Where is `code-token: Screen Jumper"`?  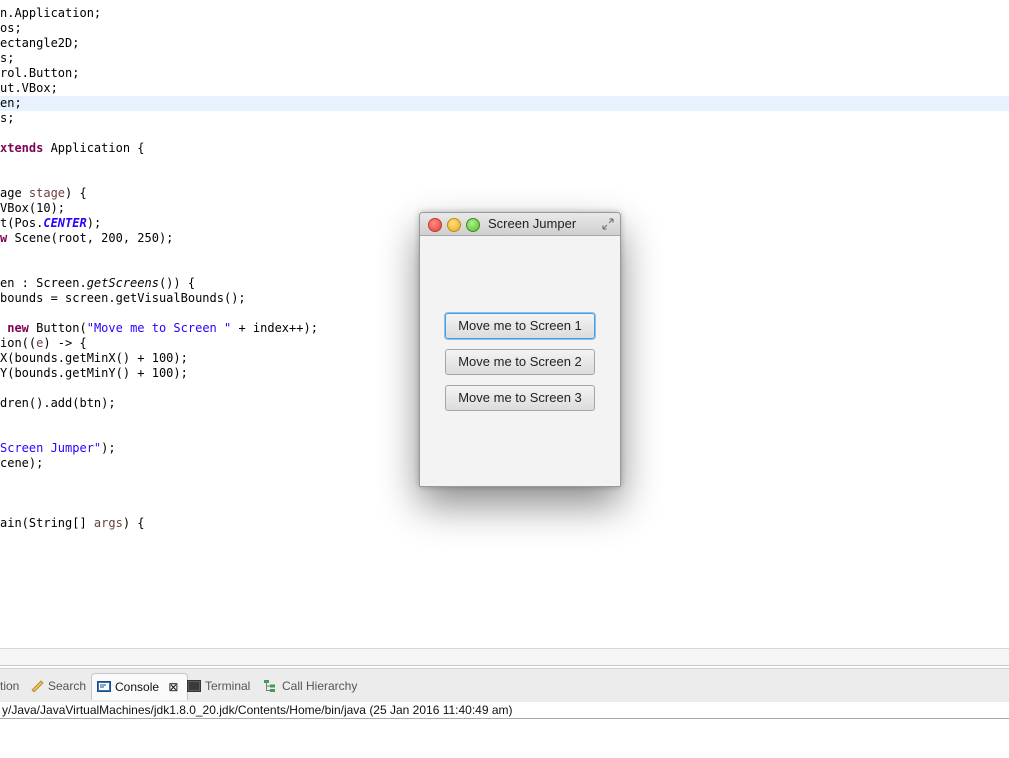 code-token: Screen Jumper" is located at coordinates (51, 448).